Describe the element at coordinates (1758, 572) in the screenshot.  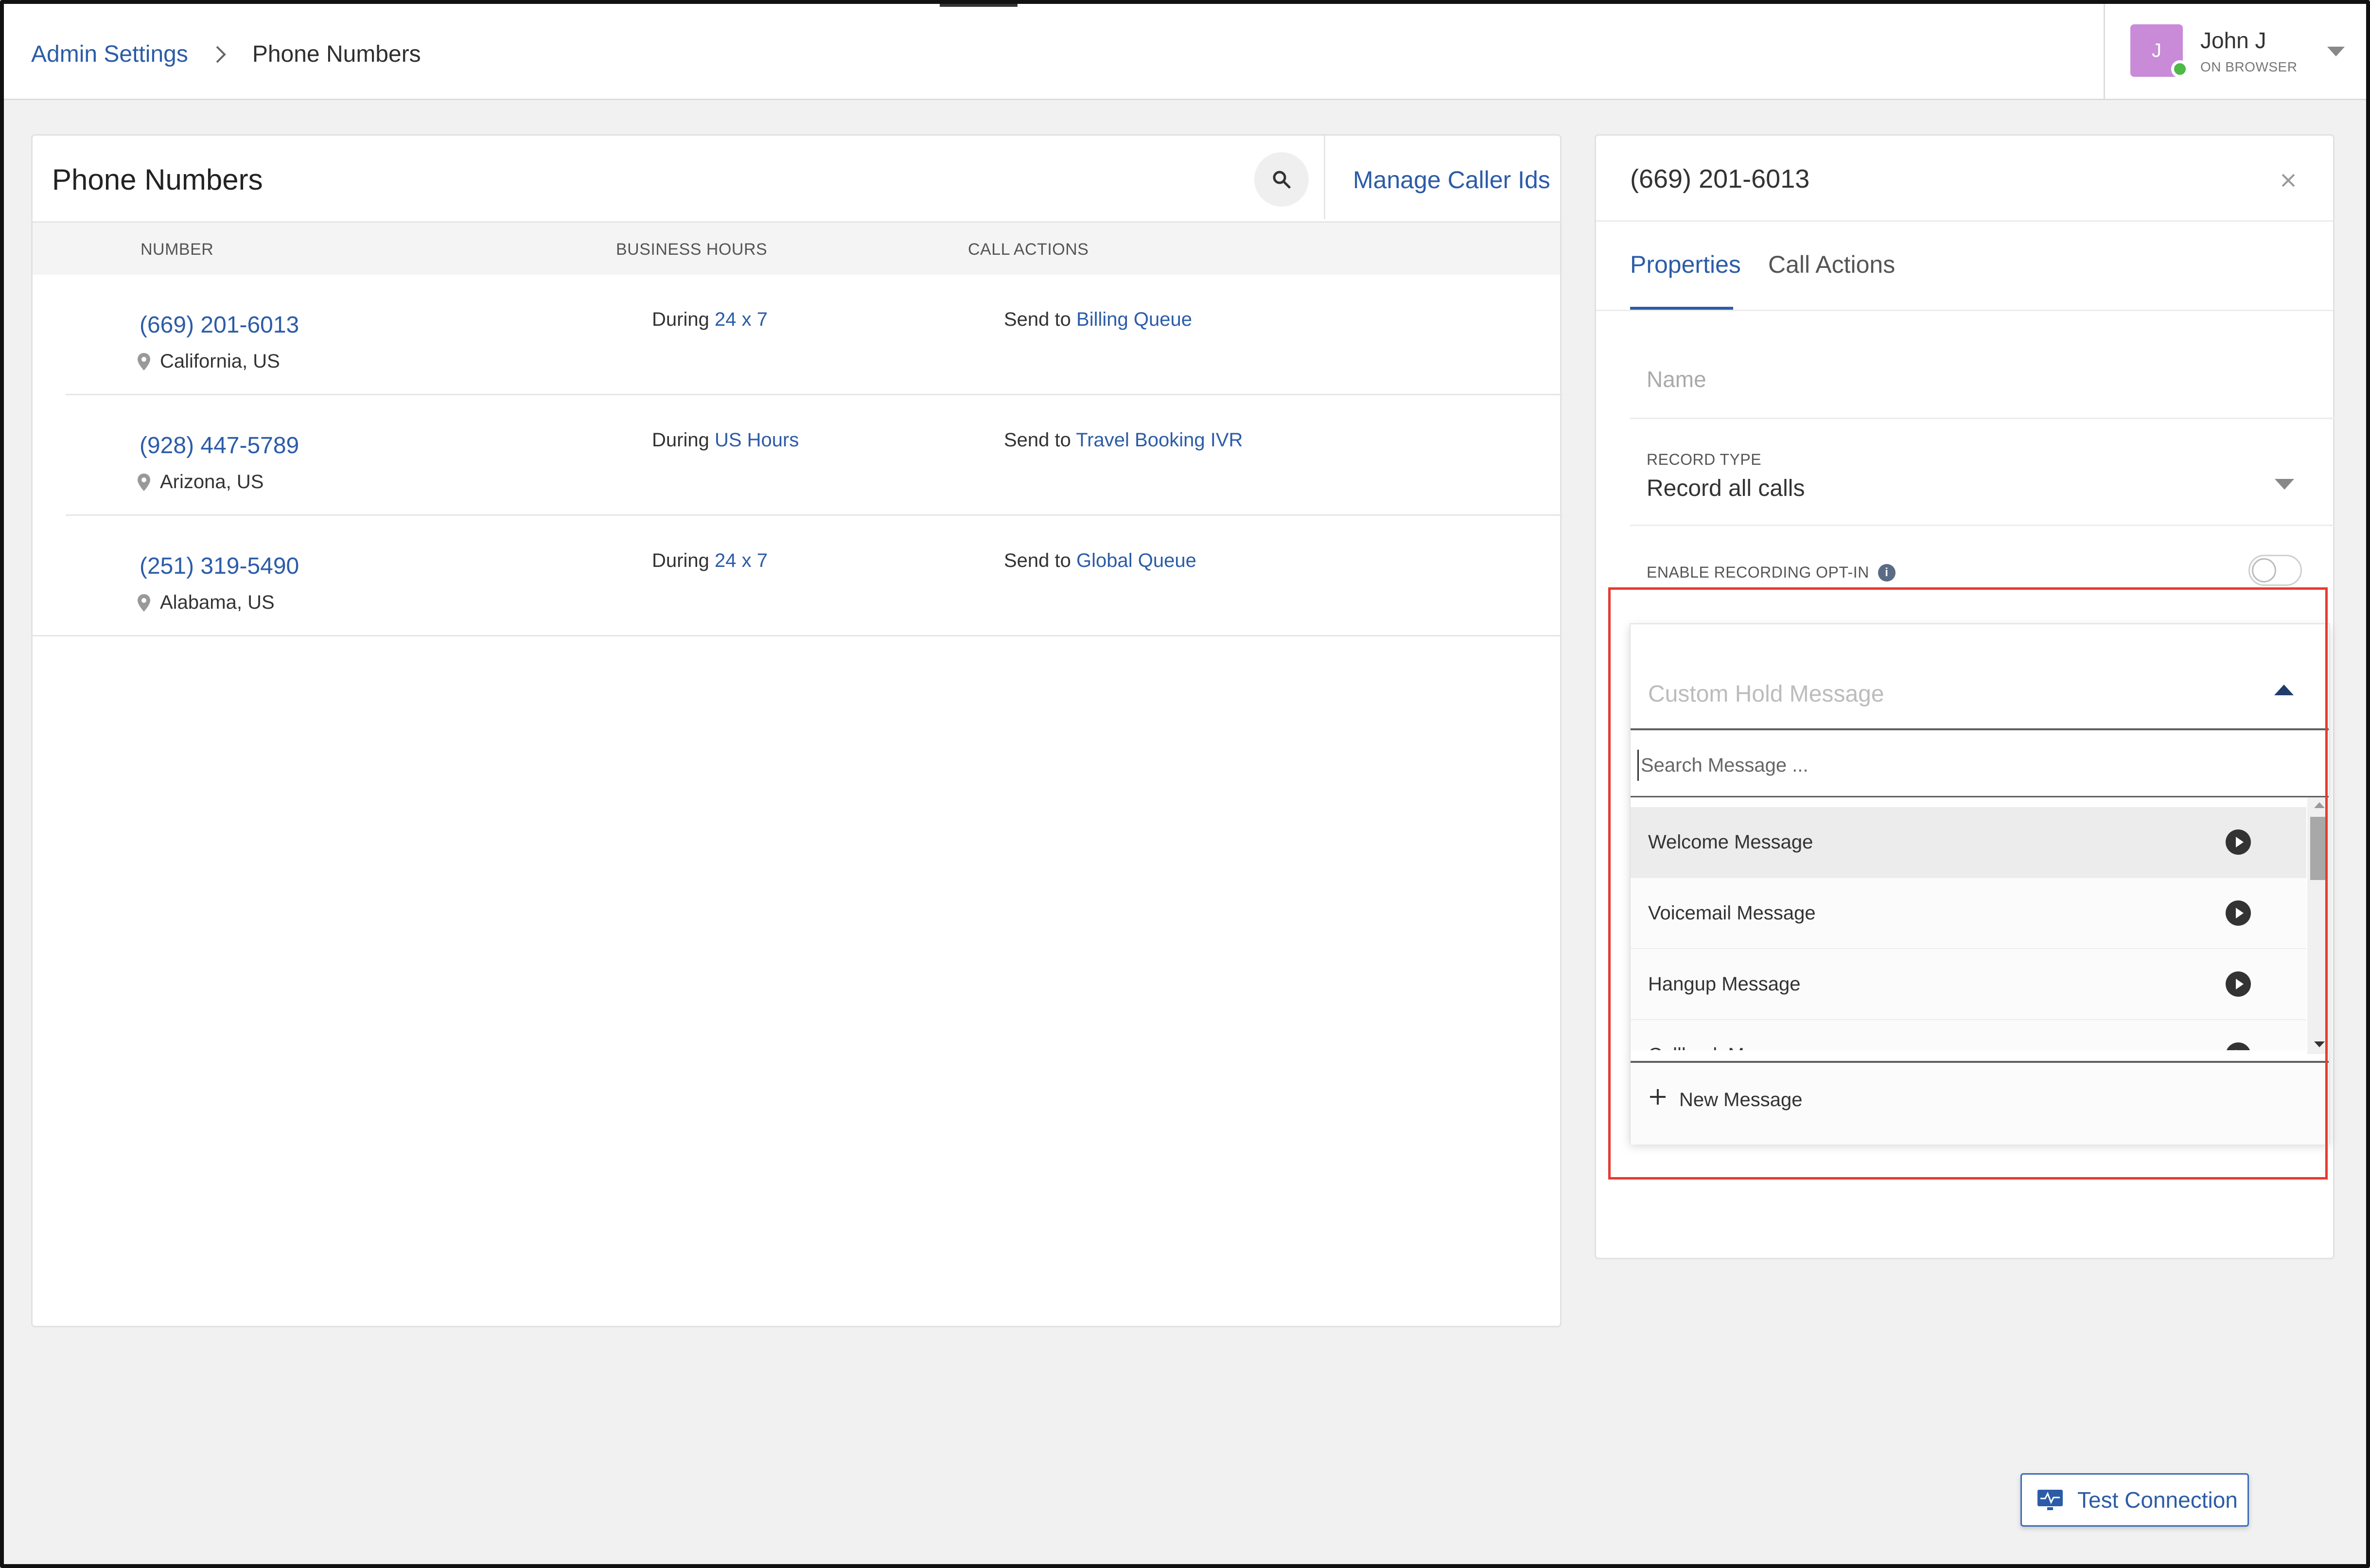
I see `recording-opt-in-text: ENABLE RECORDING OPT-IN` at that location.